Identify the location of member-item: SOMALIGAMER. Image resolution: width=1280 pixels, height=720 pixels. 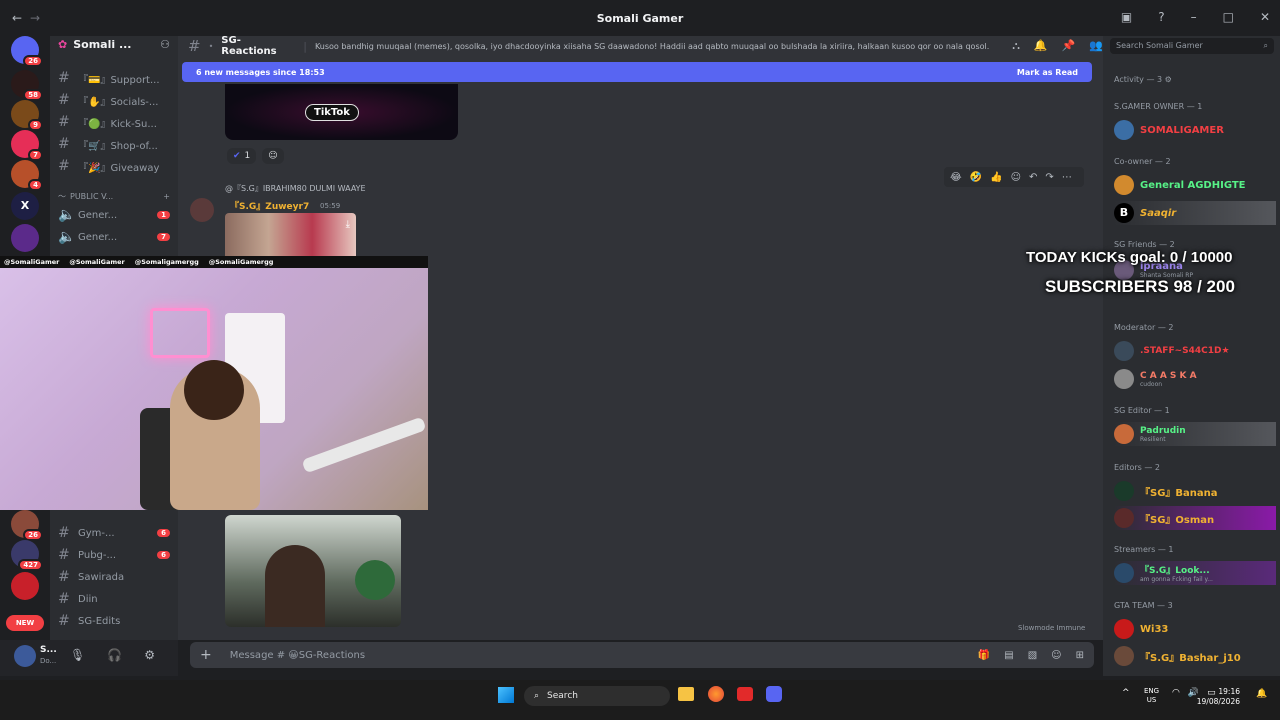
(1195, 130).